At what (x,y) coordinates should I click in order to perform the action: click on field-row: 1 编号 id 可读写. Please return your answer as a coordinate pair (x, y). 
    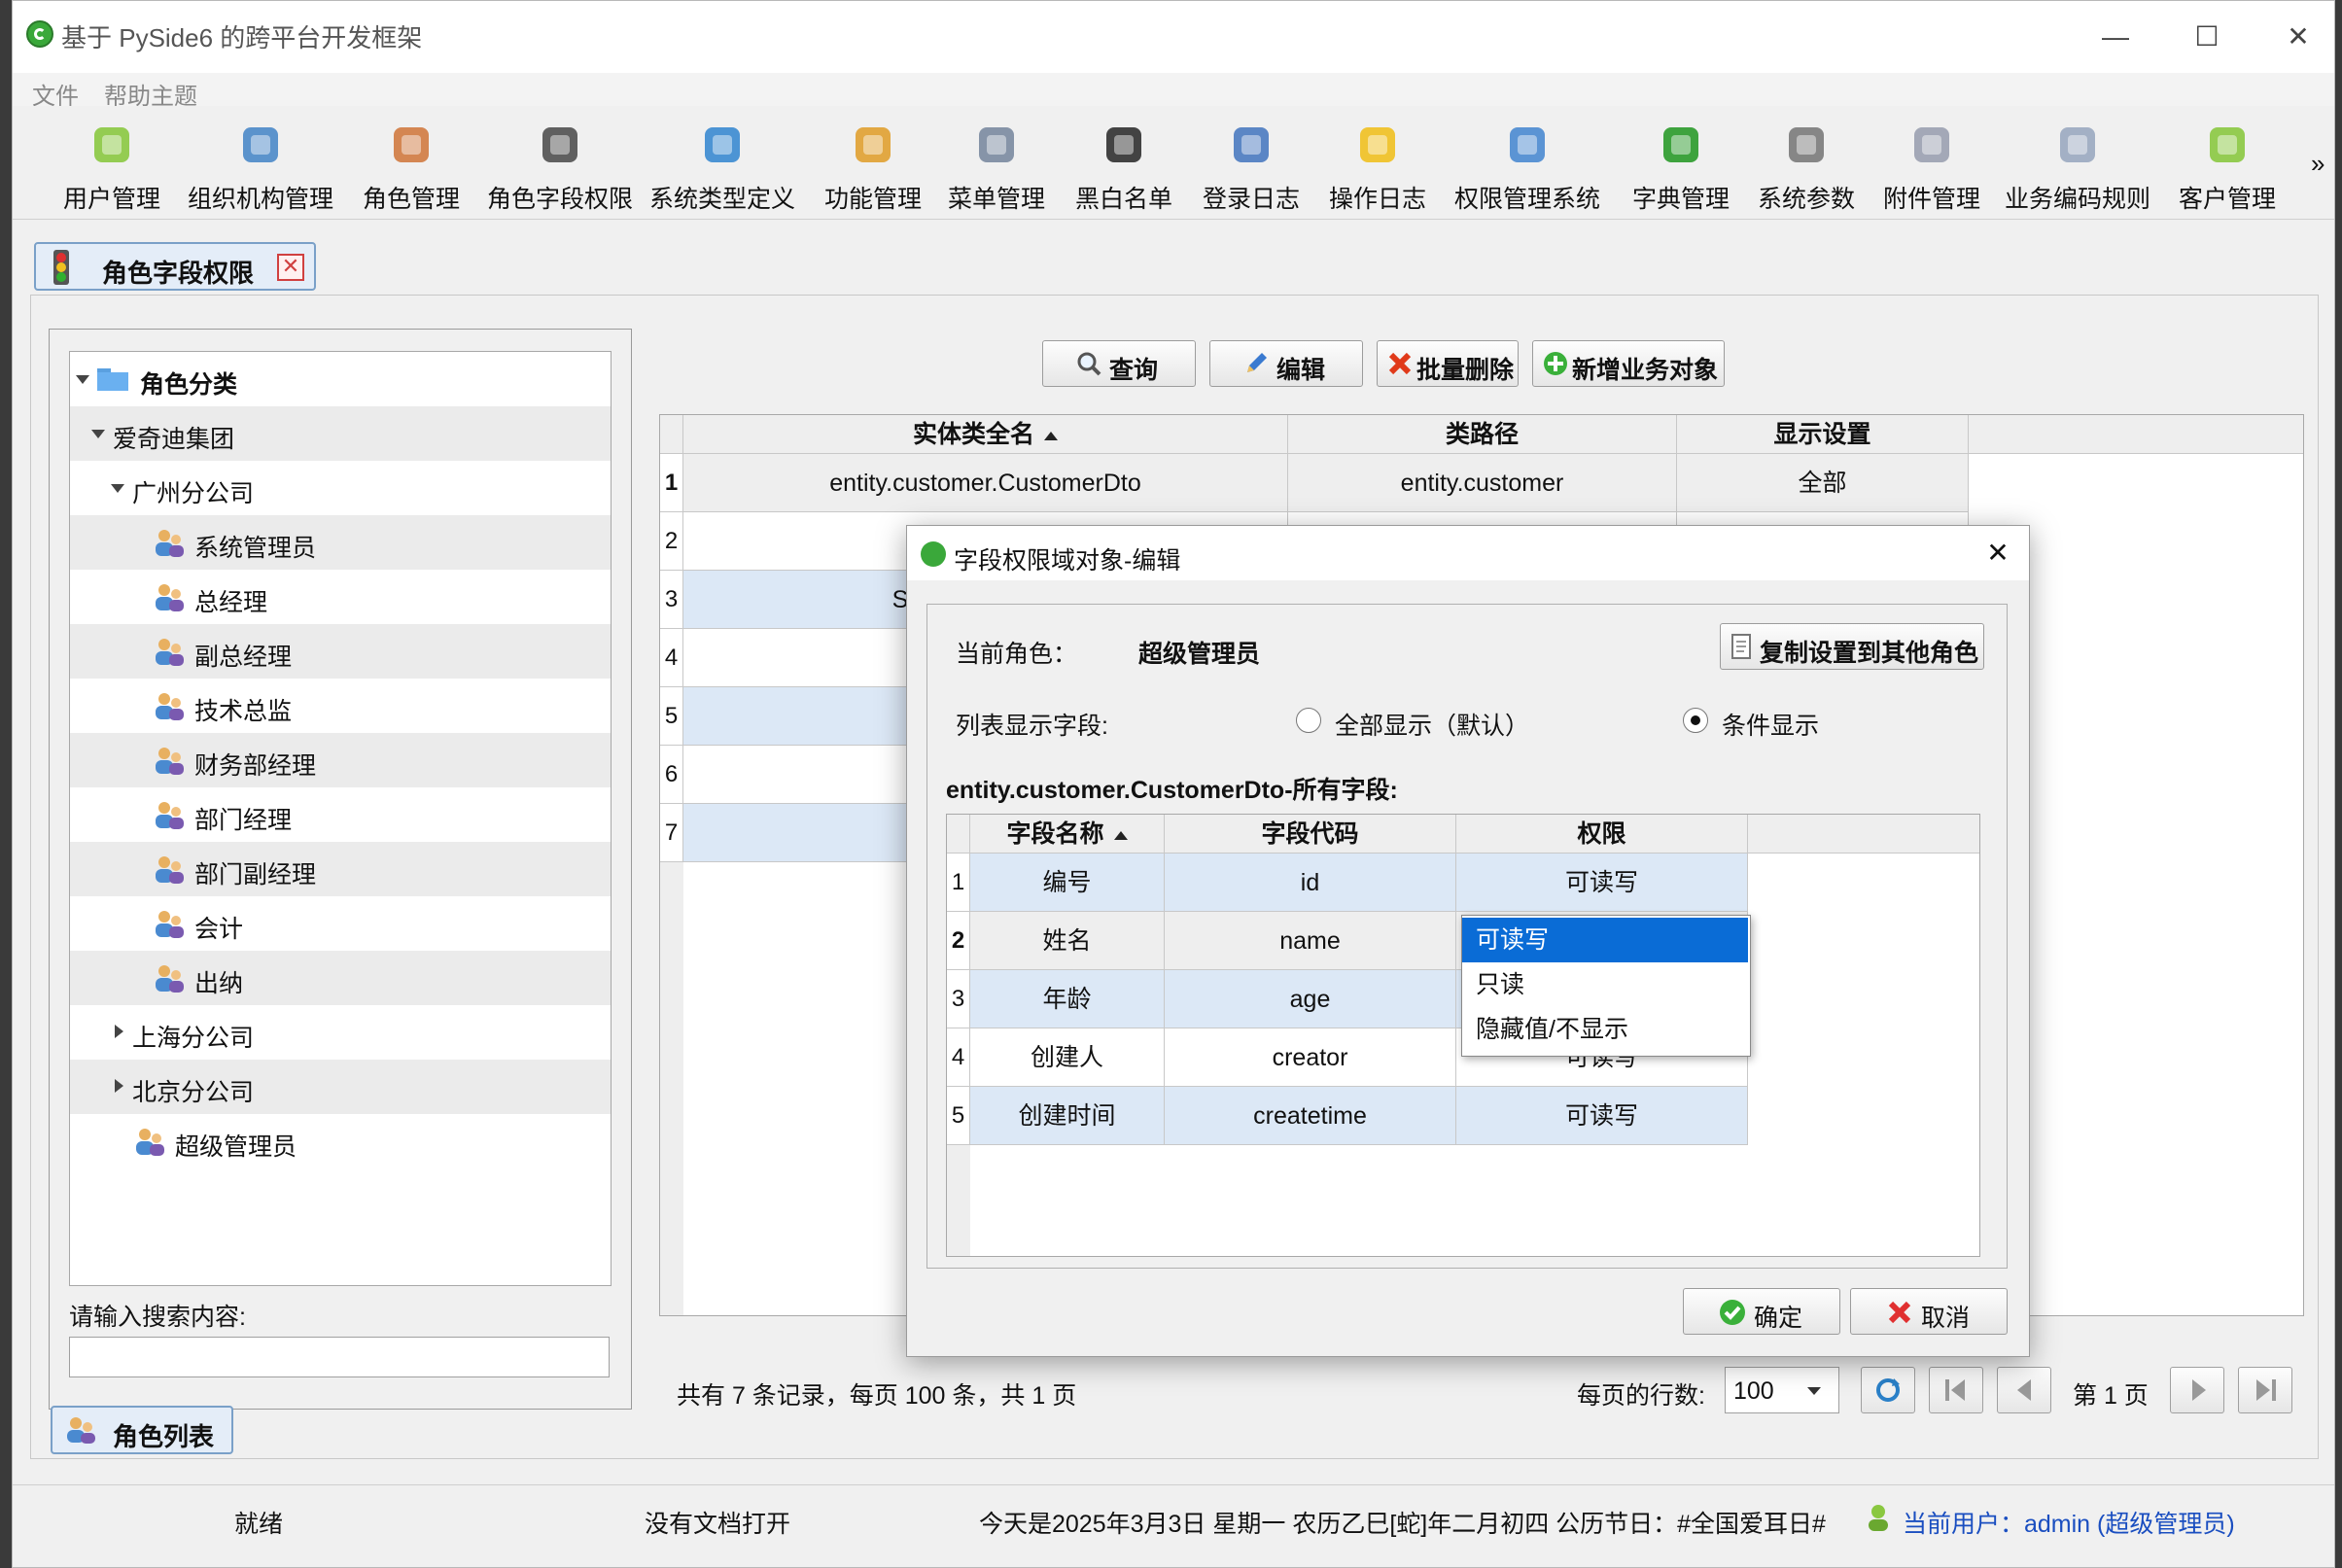
    Looking at the image, I should click on (1347, 883).